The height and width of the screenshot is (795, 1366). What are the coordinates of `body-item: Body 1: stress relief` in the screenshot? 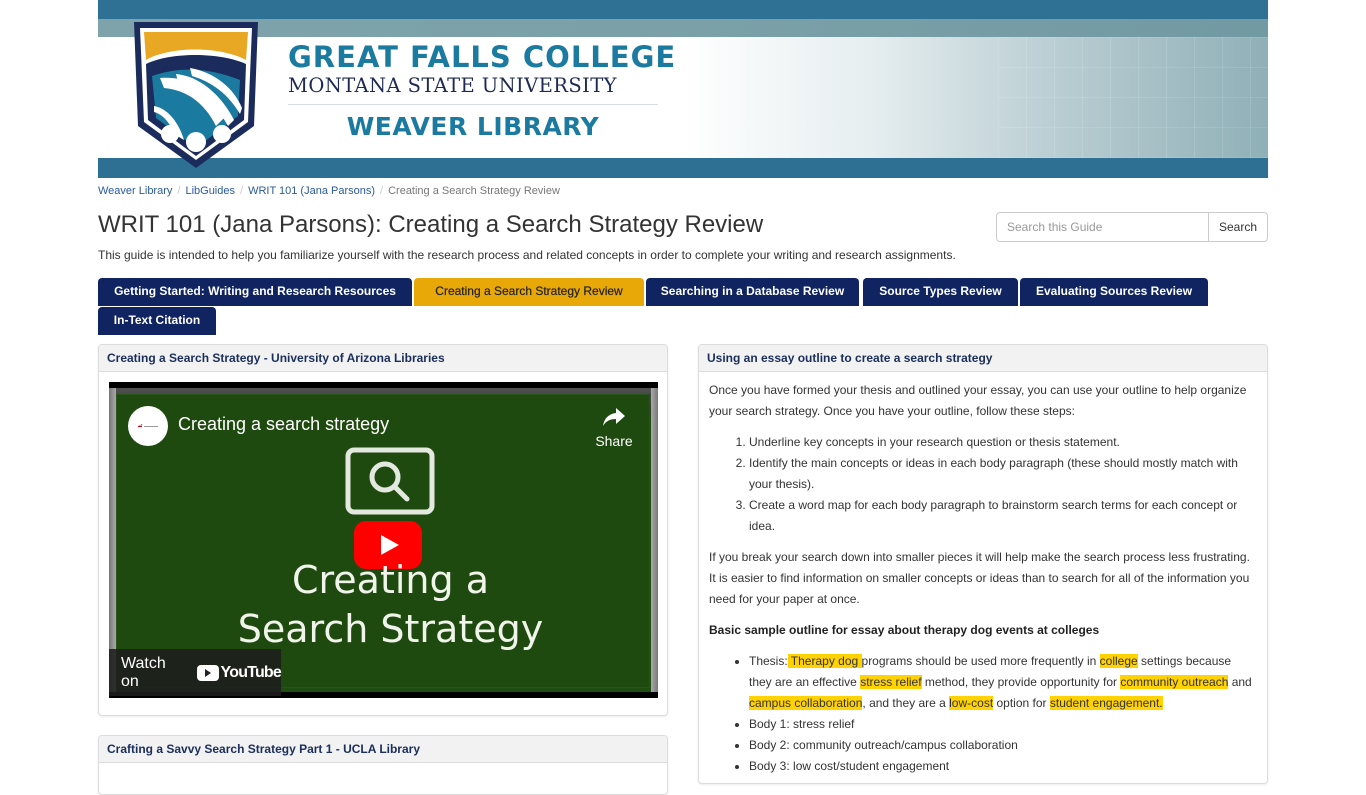 It's located at (1003, 724).